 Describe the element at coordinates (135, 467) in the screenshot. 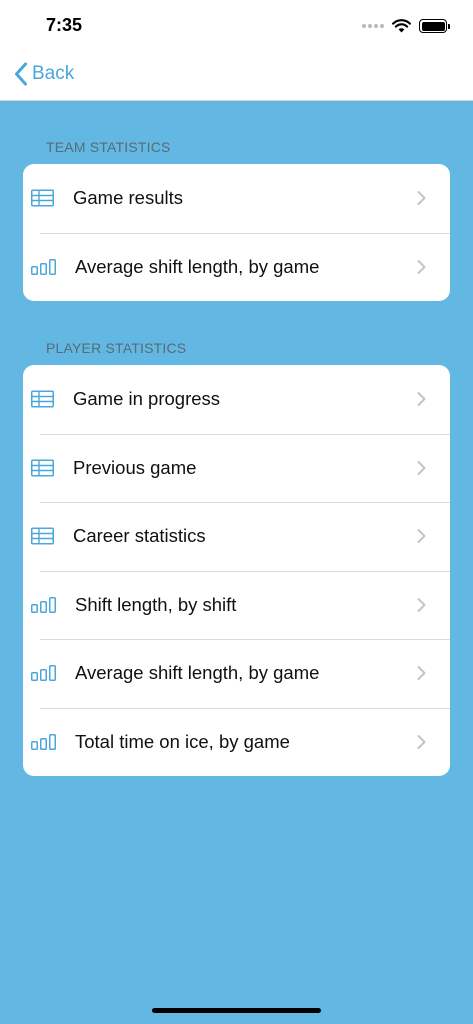

I see `list-item-label: Previous game` at that location.